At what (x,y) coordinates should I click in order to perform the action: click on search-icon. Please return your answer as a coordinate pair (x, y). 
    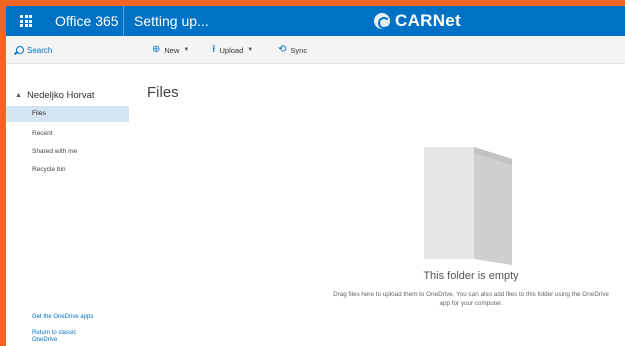
    Looking at the image, I should click on (19, 50).